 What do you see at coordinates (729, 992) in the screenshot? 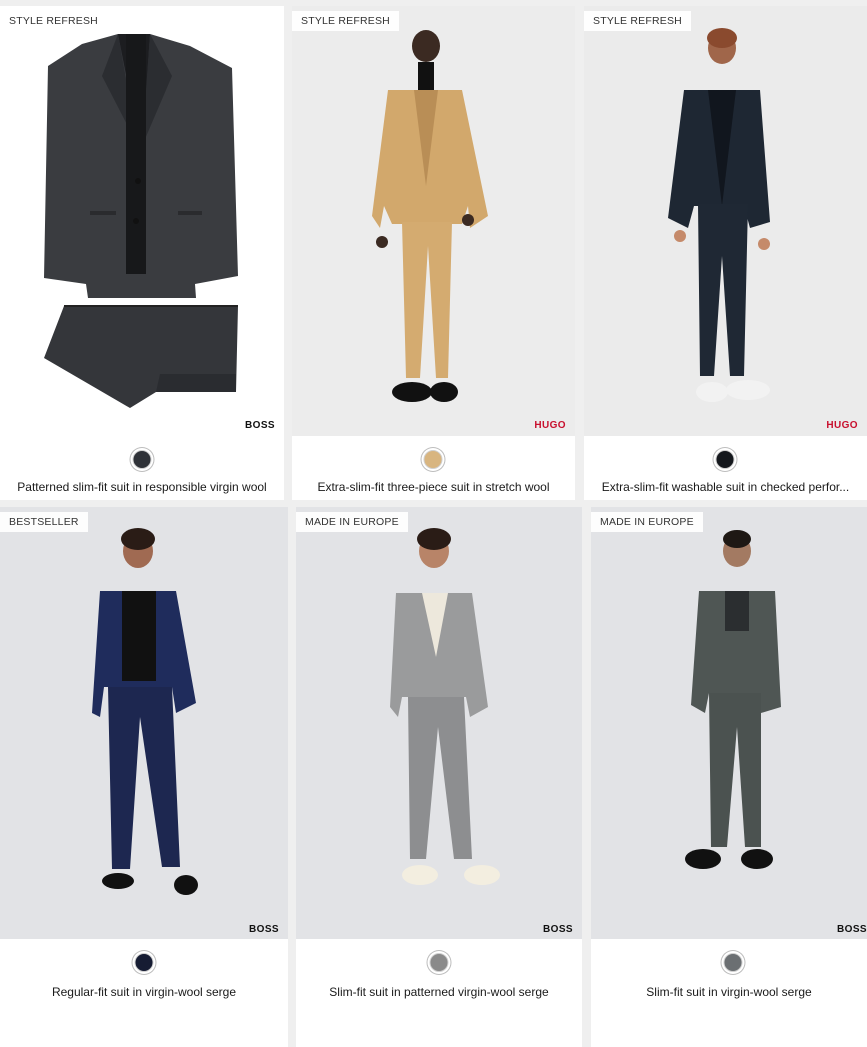
I see `product-title: Slim-fit suit in virgin-wool serge` at bounding box center [729, 992].